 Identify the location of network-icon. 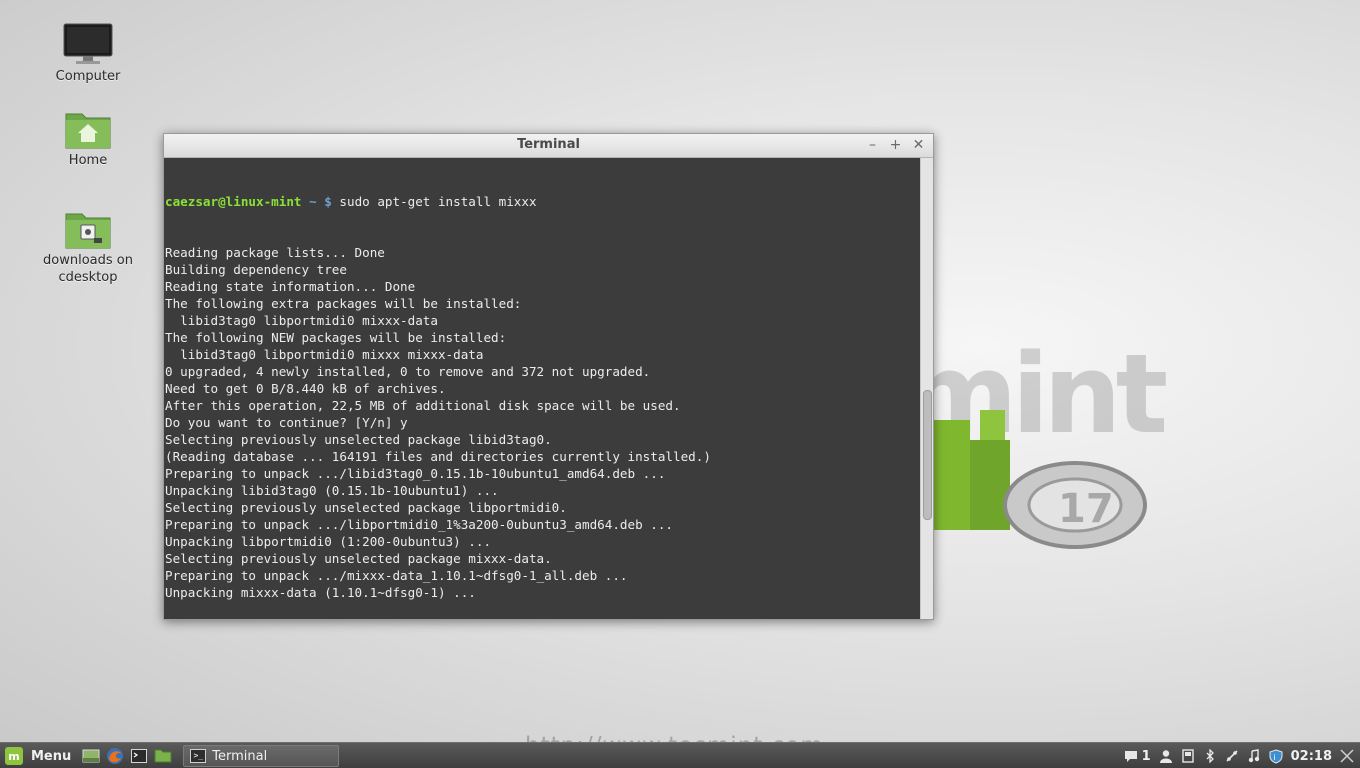
(1232, 756).